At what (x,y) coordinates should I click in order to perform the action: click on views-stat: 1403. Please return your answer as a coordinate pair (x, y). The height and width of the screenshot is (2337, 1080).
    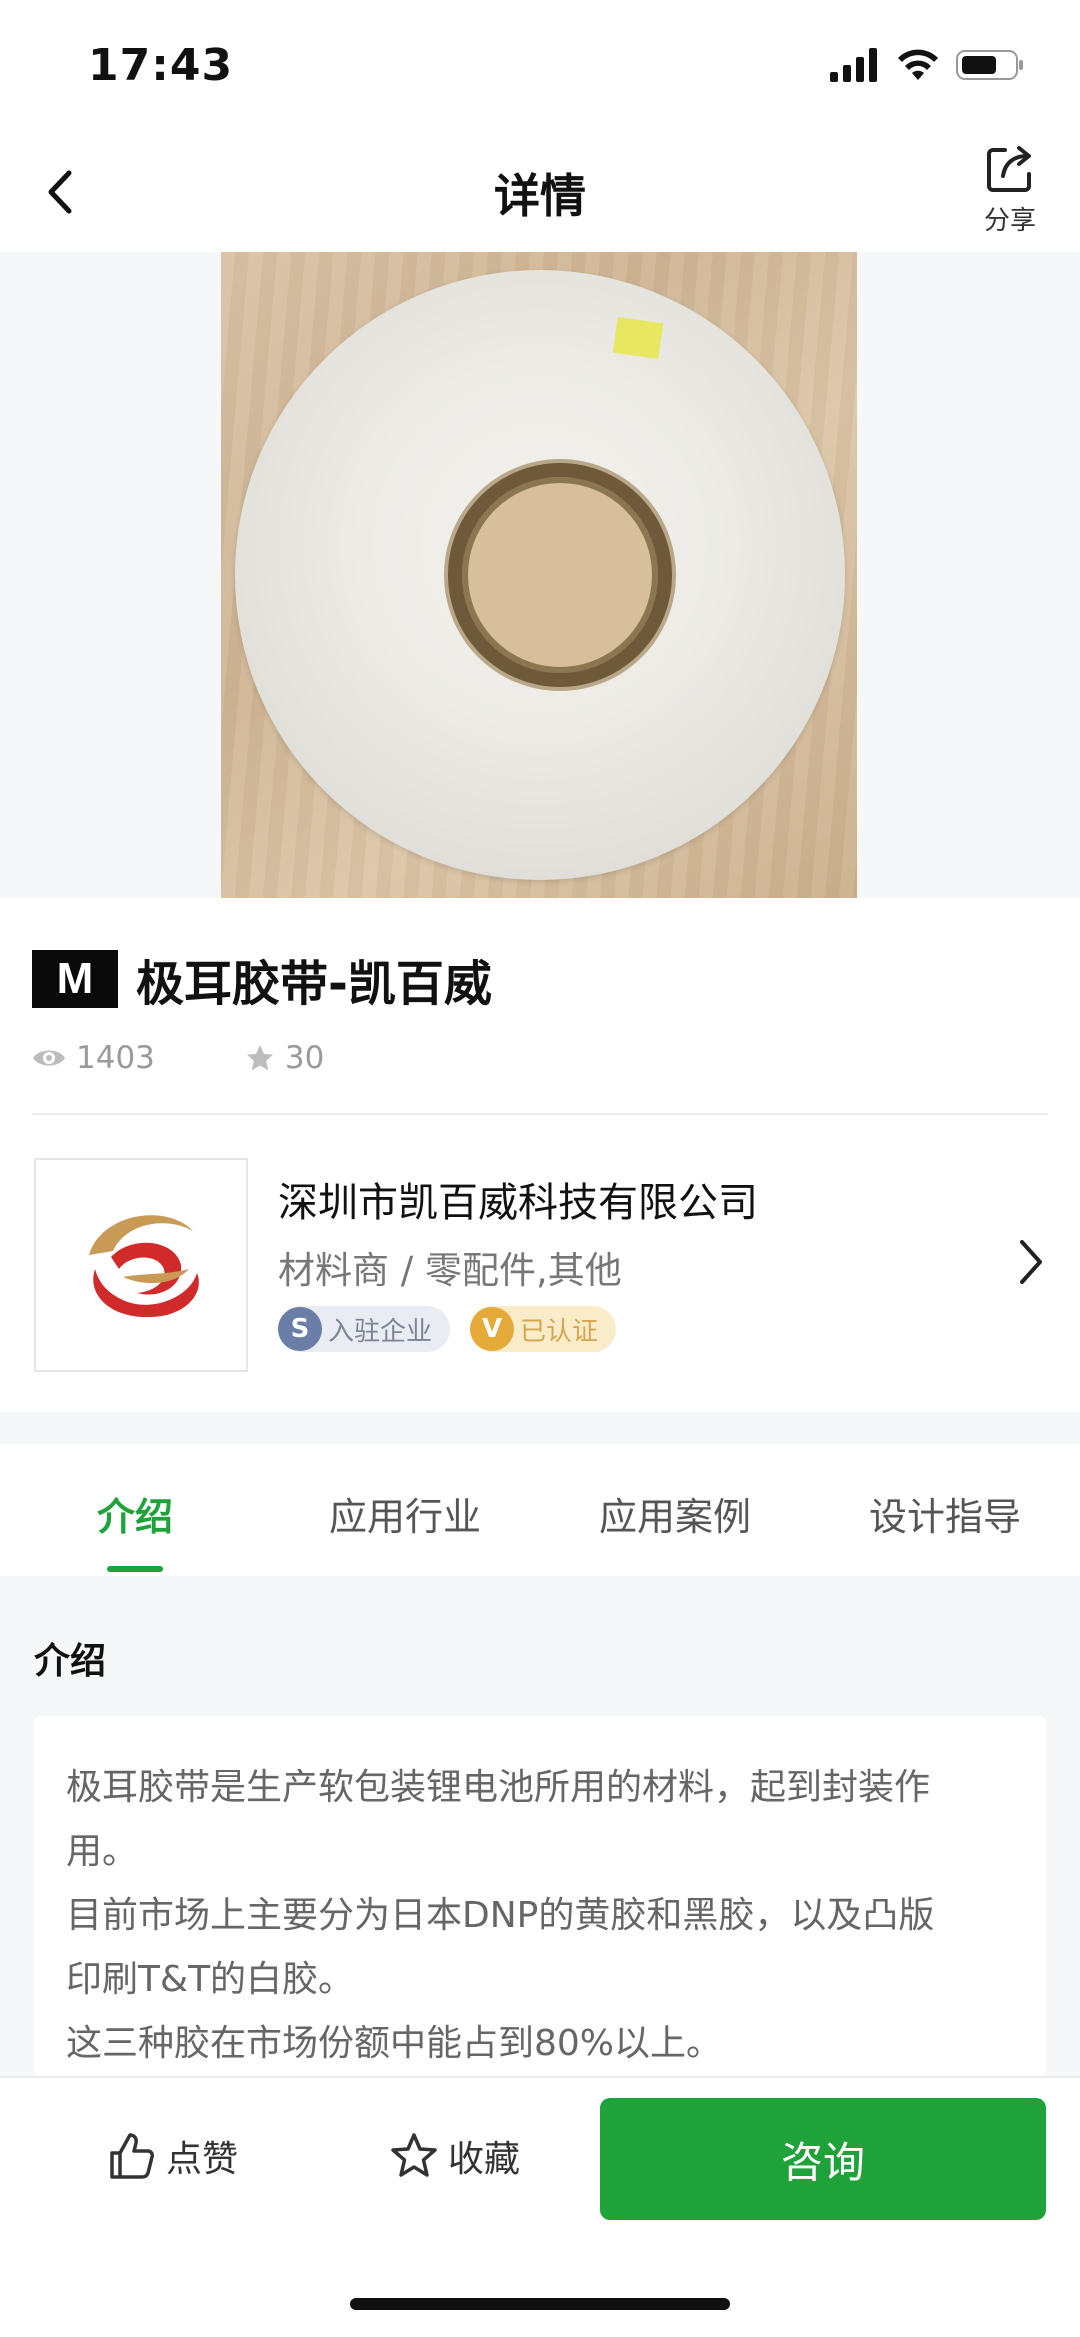
    Looking at the image, I should click on (93, 1058).